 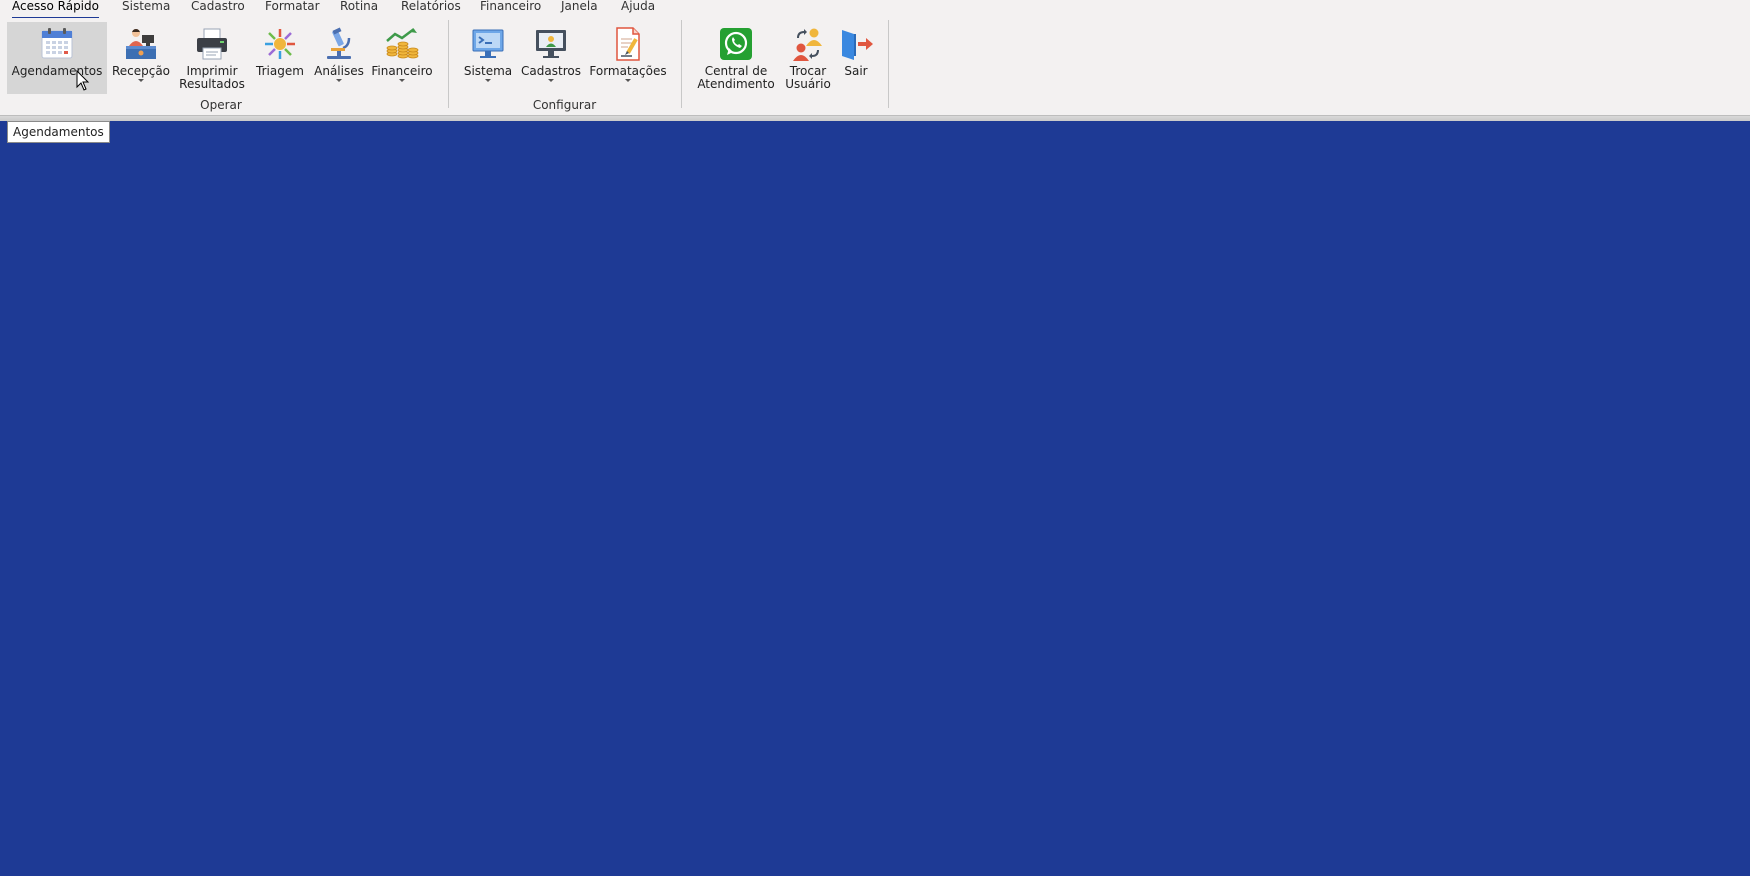 I want to click on microscope-icon, so click(x=339, y=43).